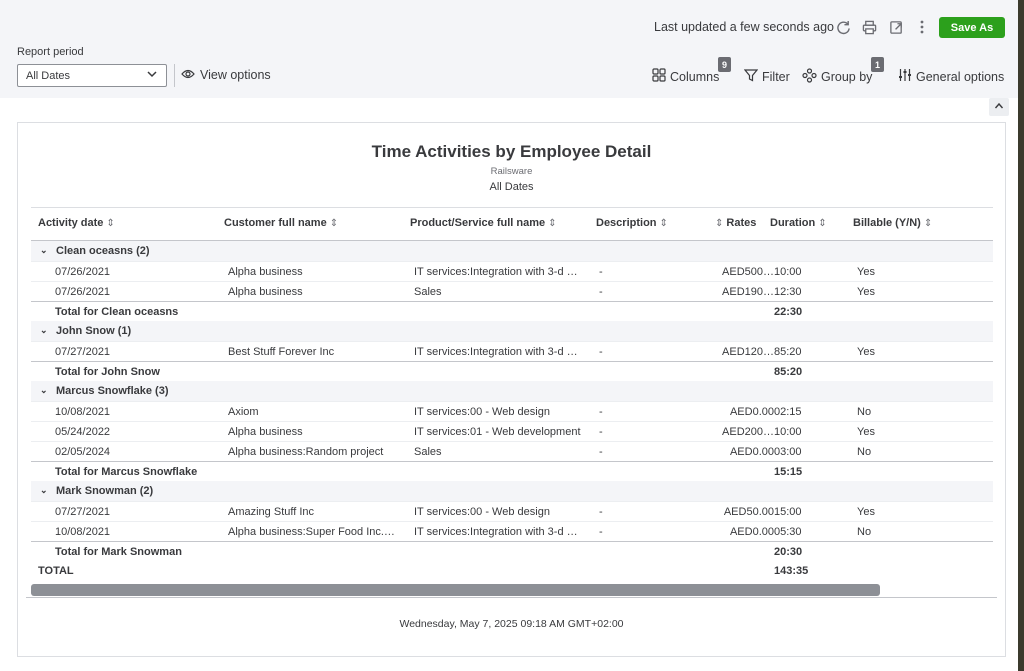 The height and width of the screenshot is (671, 1024). I want to click on window-edge, so click(1021, 335).